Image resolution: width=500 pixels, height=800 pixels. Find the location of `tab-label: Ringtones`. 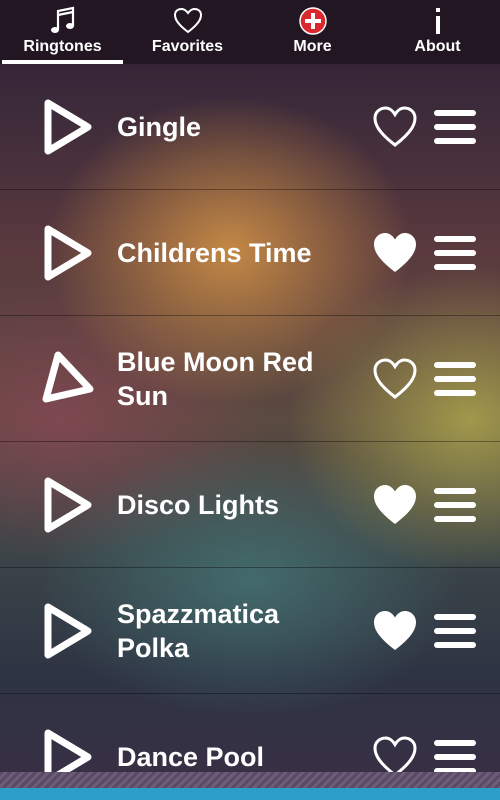

tab-label: Ringtones is located at coordinates (62, 46).